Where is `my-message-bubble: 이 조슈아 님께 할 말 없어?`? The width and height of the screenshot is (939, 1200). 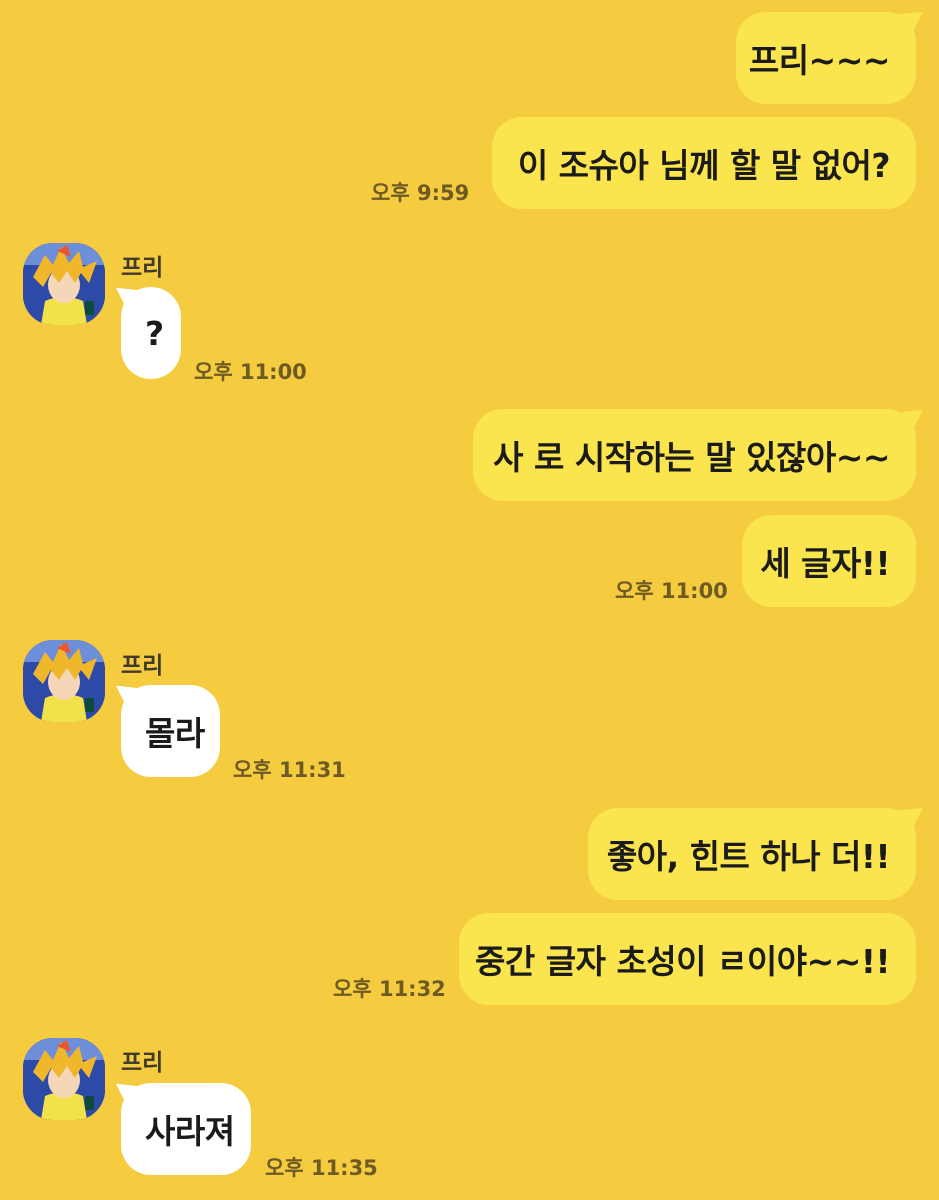 my-message-bubble: 이 조슈아 님께 할 말 없어? is located at coordinates (704, 163).